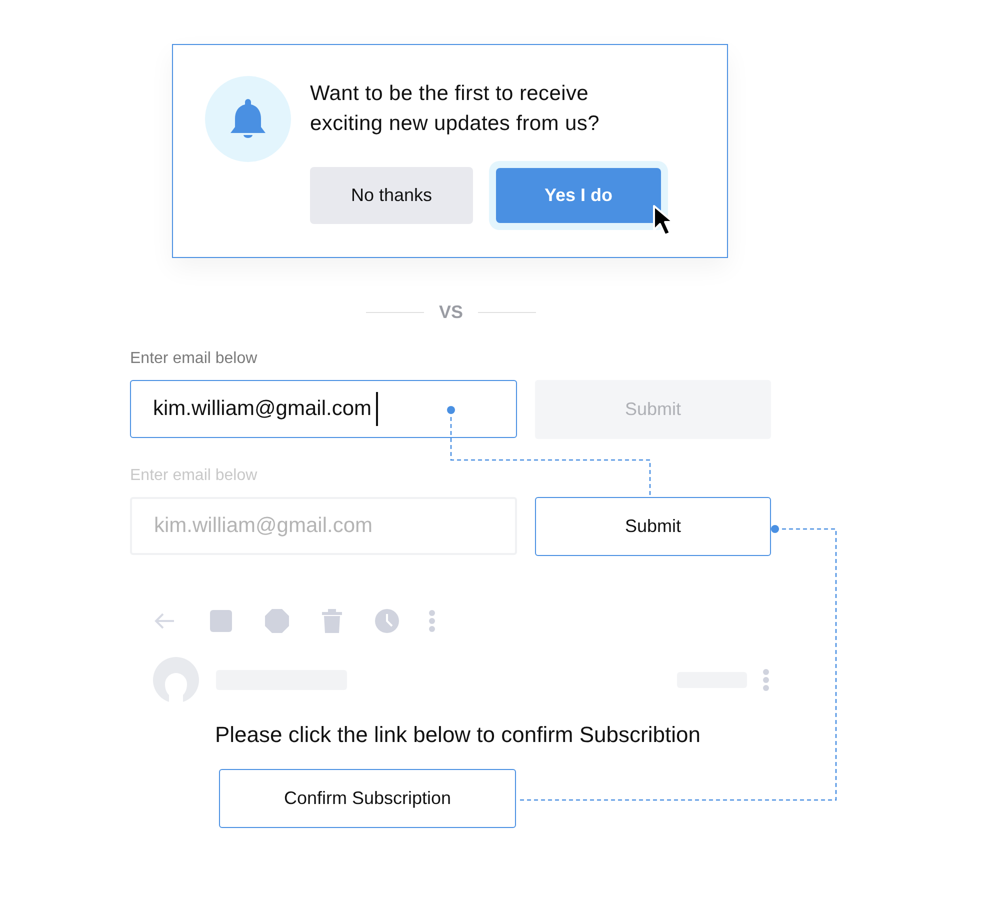 Image resolution: width=1000 pixels, height=908 pixels. What do you see at coordinates (391, 195) in the screenshot?
I see `no-thanks-button: No thanks` at bounding box center [391, 195].